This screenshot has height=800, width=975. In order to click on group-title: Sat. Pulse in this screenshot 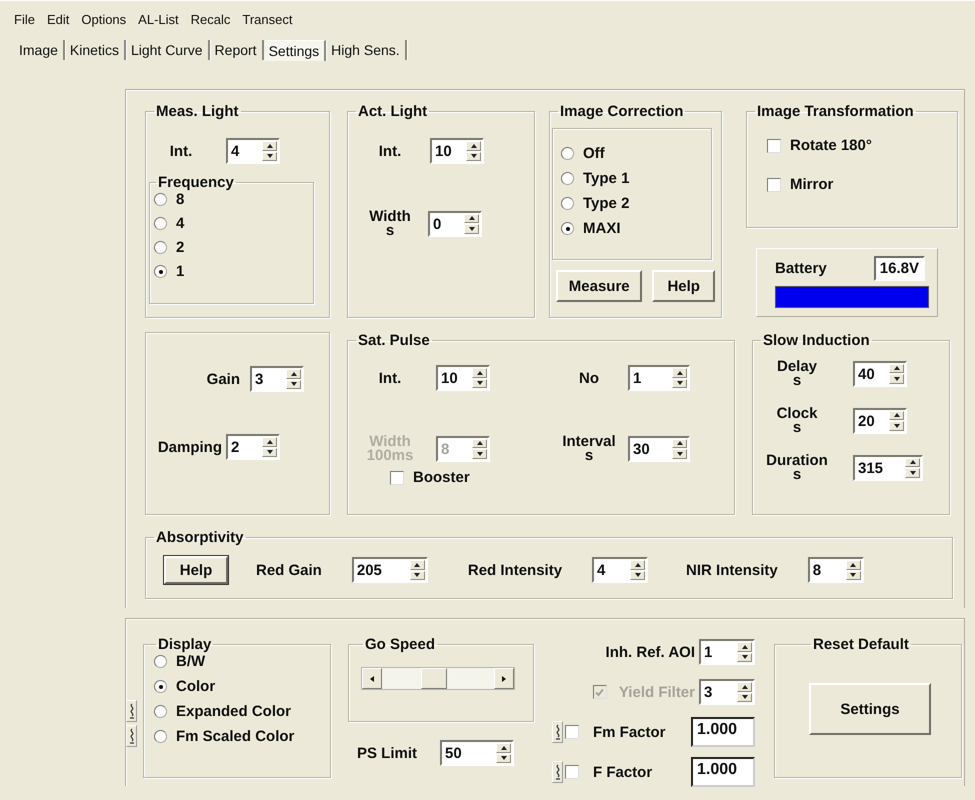, I will do `click(394, 340)`.